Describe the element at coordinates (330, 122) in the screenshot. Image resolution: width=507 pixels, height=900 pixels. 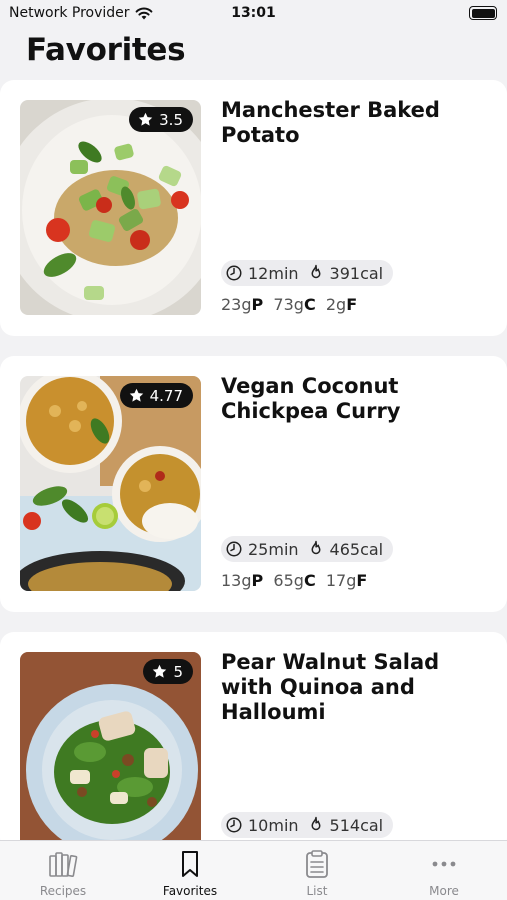
I see `recipe-title: Manchester Baked Potato` at that location.